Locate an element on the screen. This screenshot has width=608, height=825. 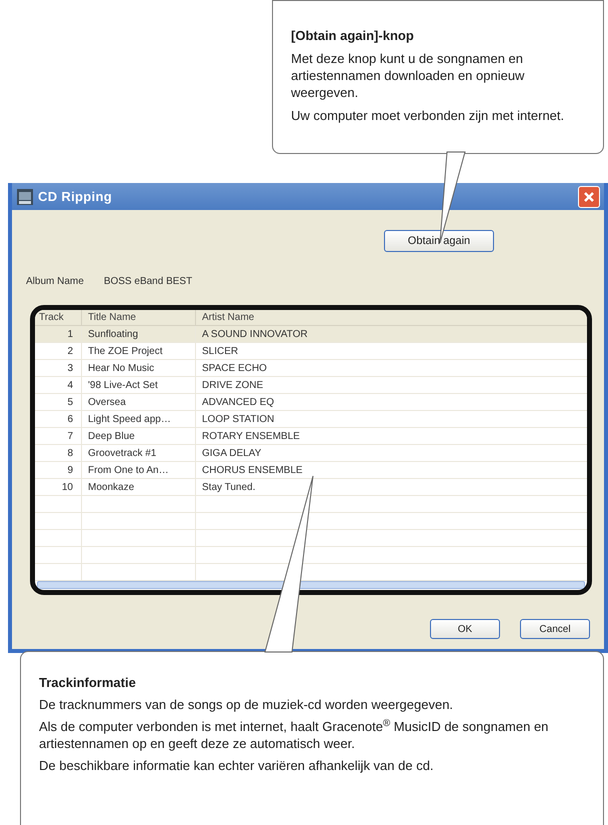
track-title: '98 Live-Act Set is located at coordinates (123, 385).